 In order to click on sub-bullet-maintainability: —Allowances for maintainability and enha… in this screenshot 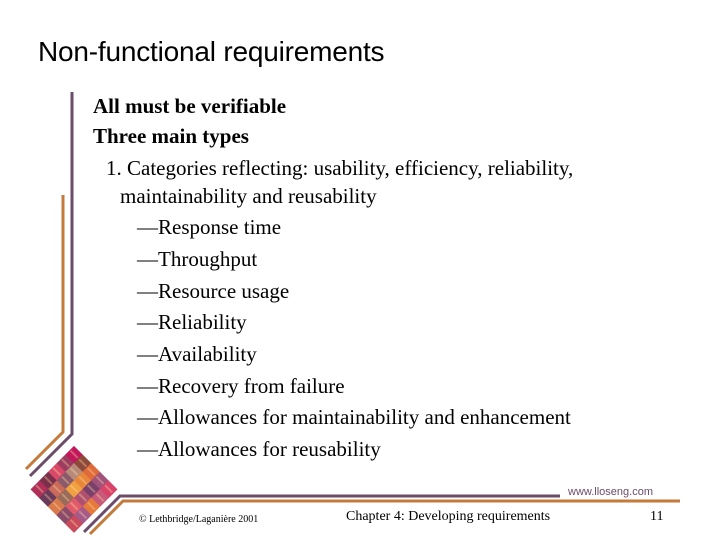, I will do `click(354, 417)`.